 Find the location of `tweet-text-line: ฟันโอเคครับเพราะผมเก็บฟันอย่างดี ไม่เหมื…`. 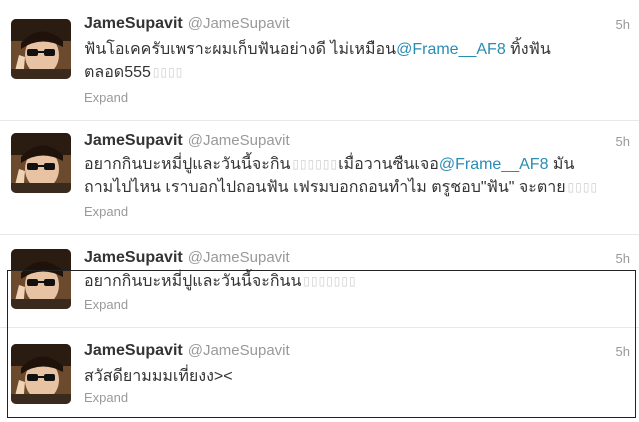

tweet-text-line: ฟันโอเคครับเพราะผมเก็บฟันอย่างดี ไม่เหมื… is located at coordinates (317, 49).